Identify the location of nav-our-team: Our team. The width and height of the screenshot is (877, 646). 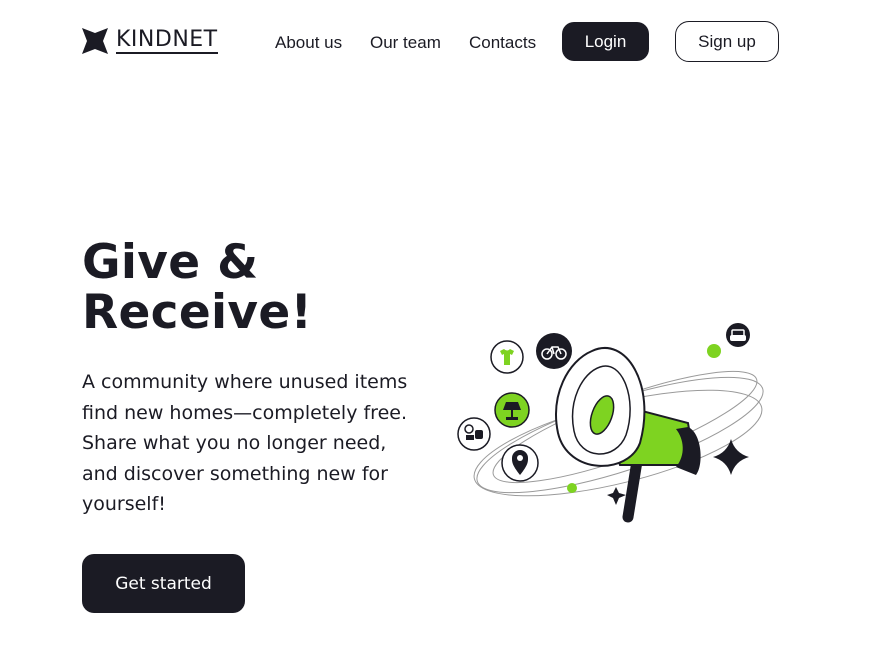
(405, 43).